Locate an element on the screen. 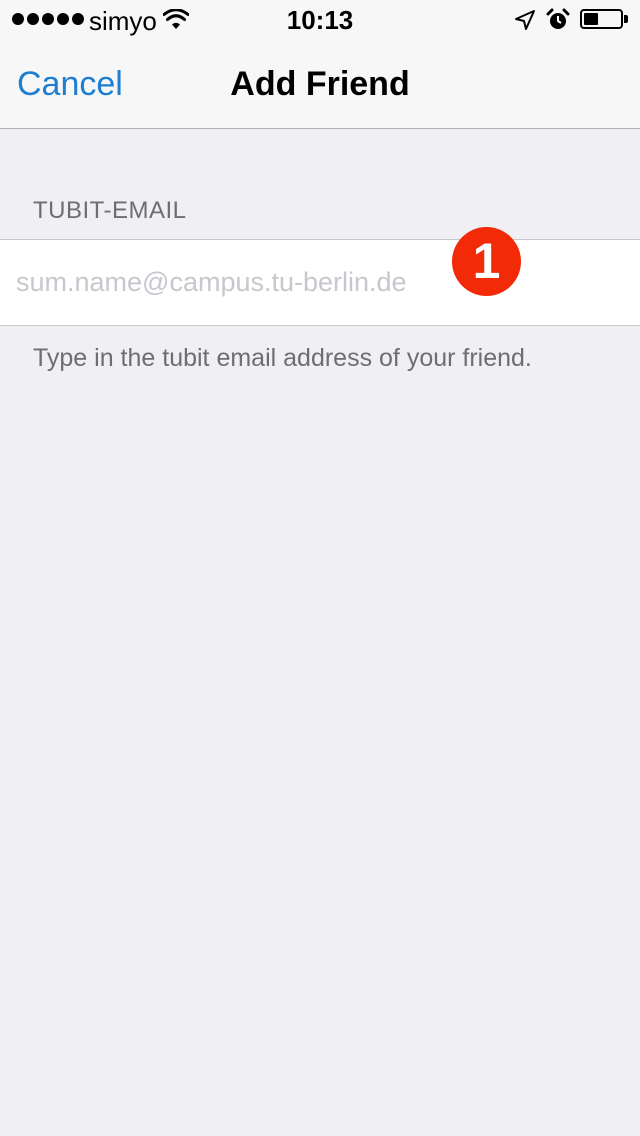 The image size is (640, 1136). clock-time: 10:13 is located at coordinates (320, 20).